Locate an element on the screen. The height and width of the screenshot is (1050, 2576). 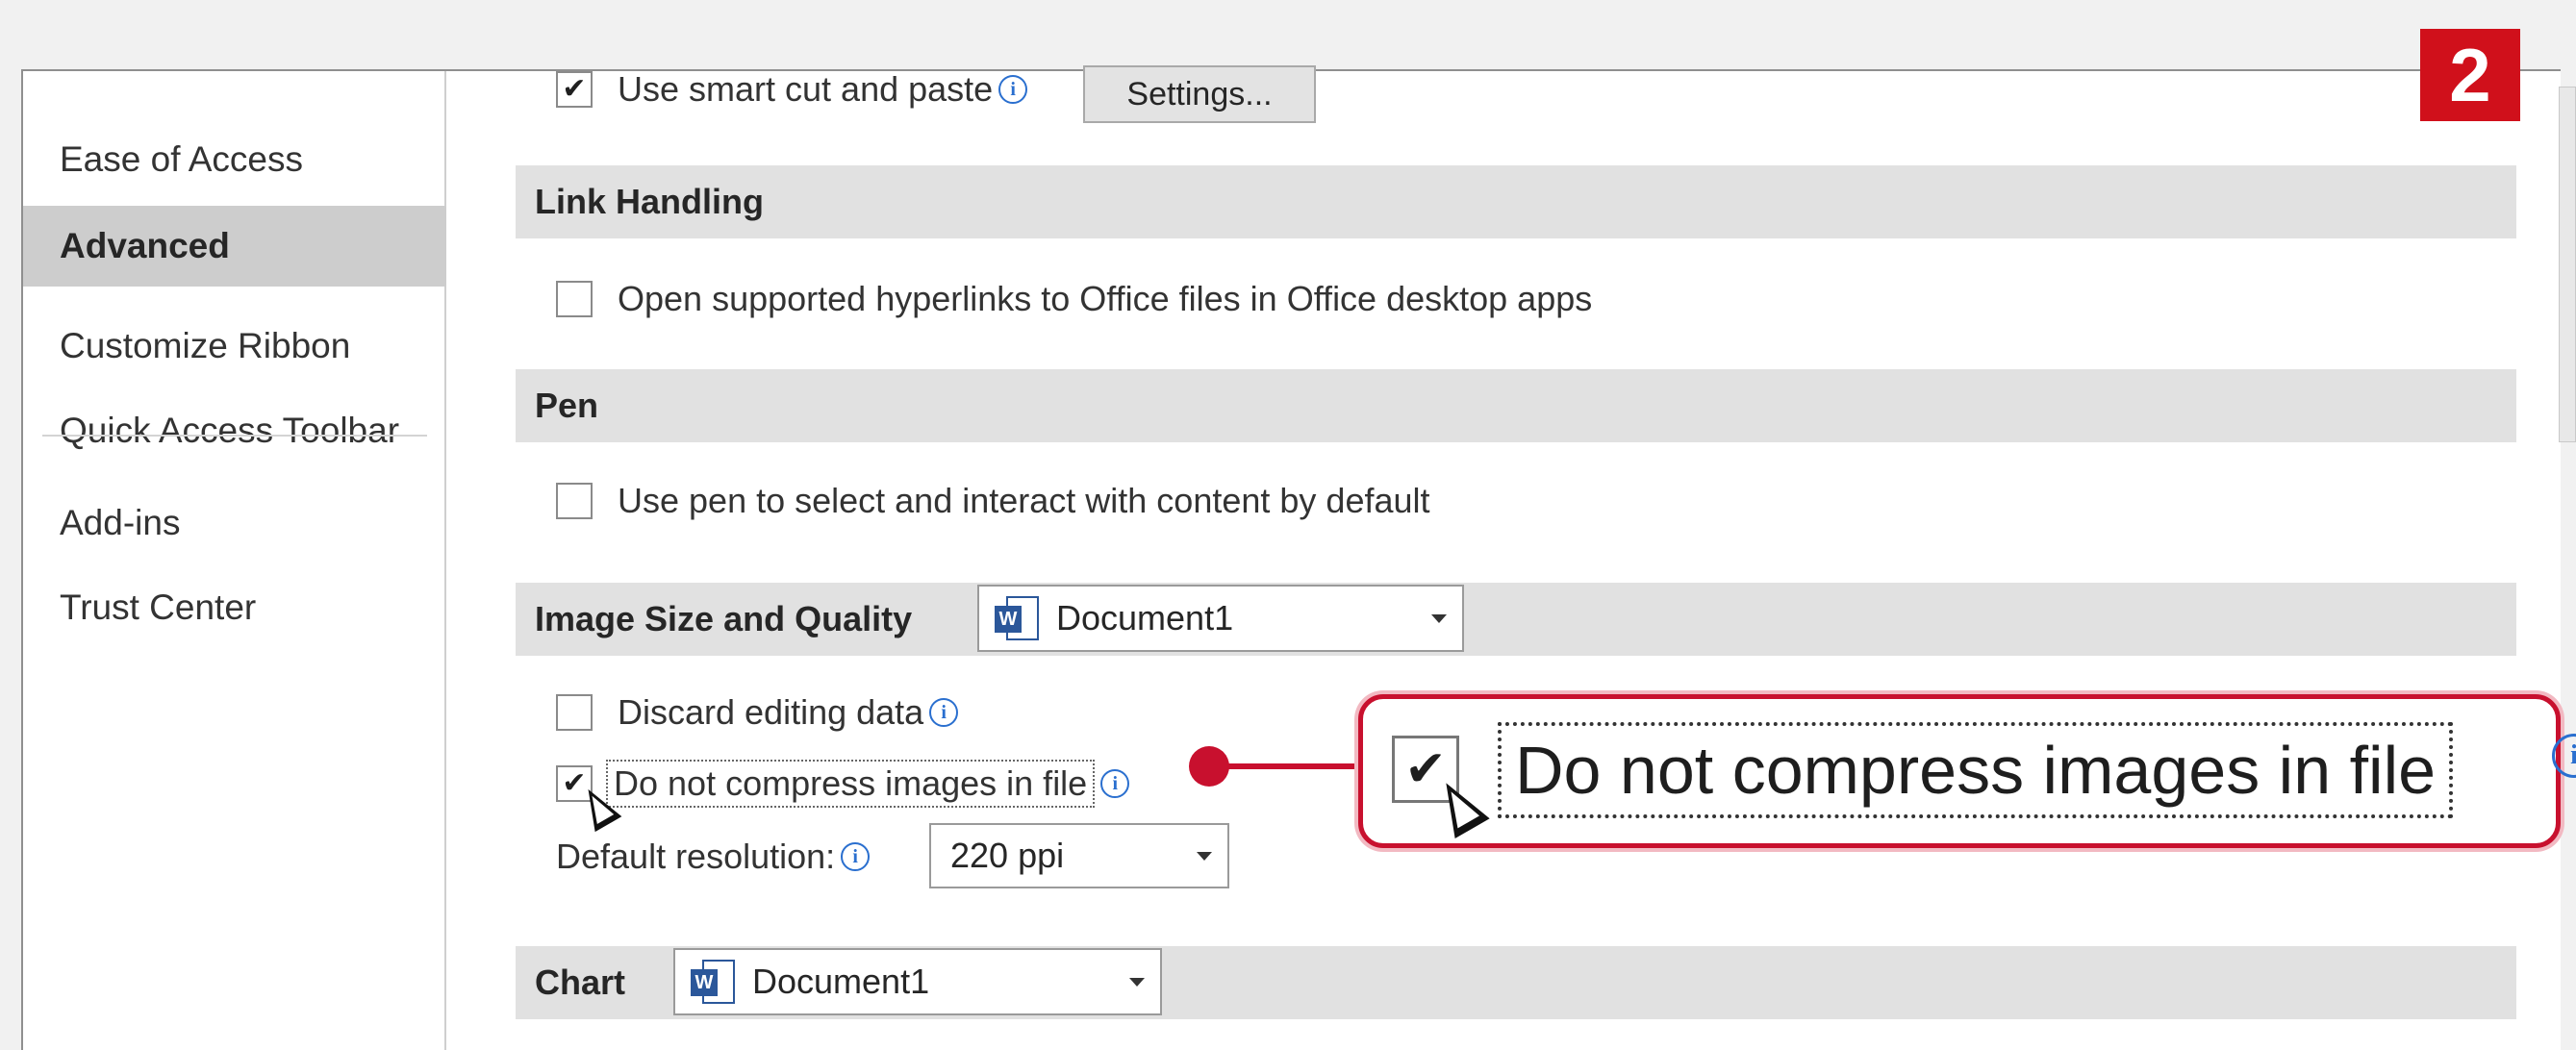
no-compress-option: ✔ Do not compress images in file i is located at coordinates (843, 784).